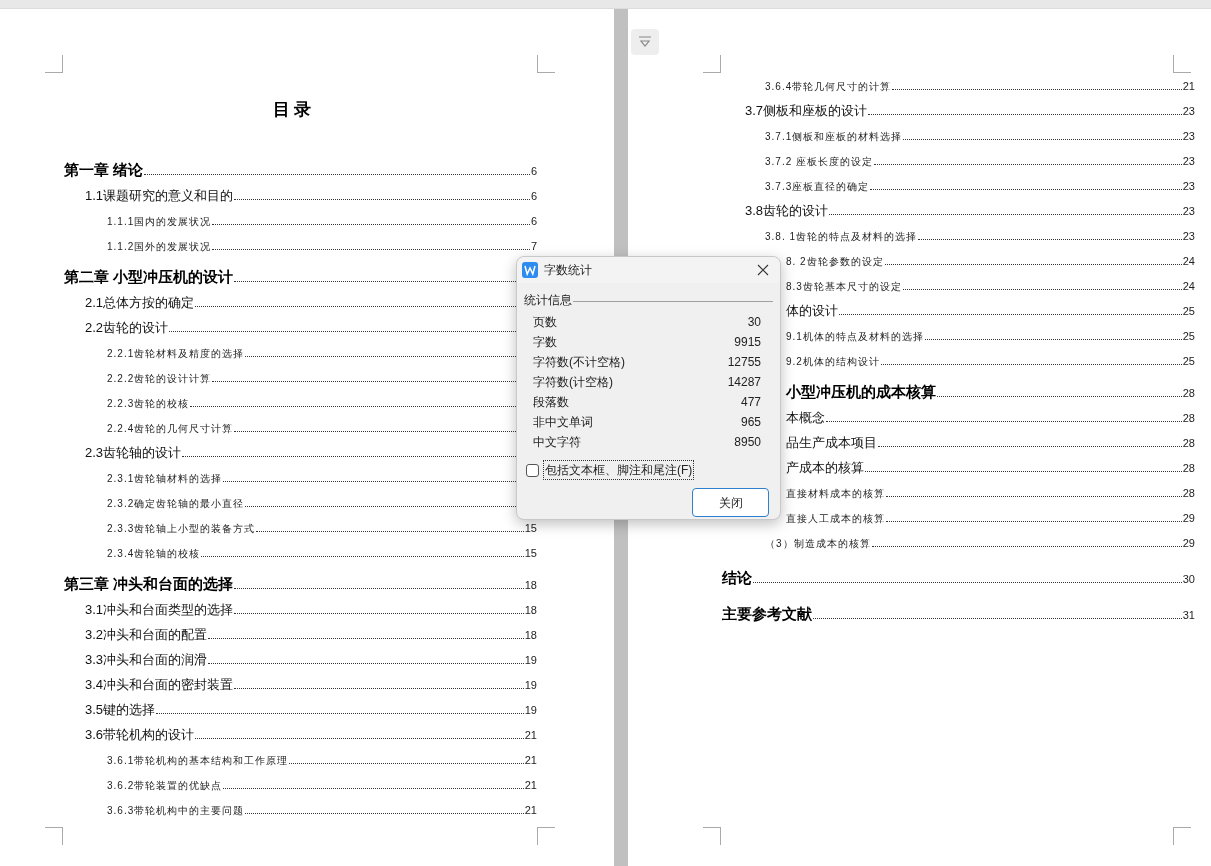 The image size is (1211, 866). I want to click on toc-entry: 结论, so click(737, 577).